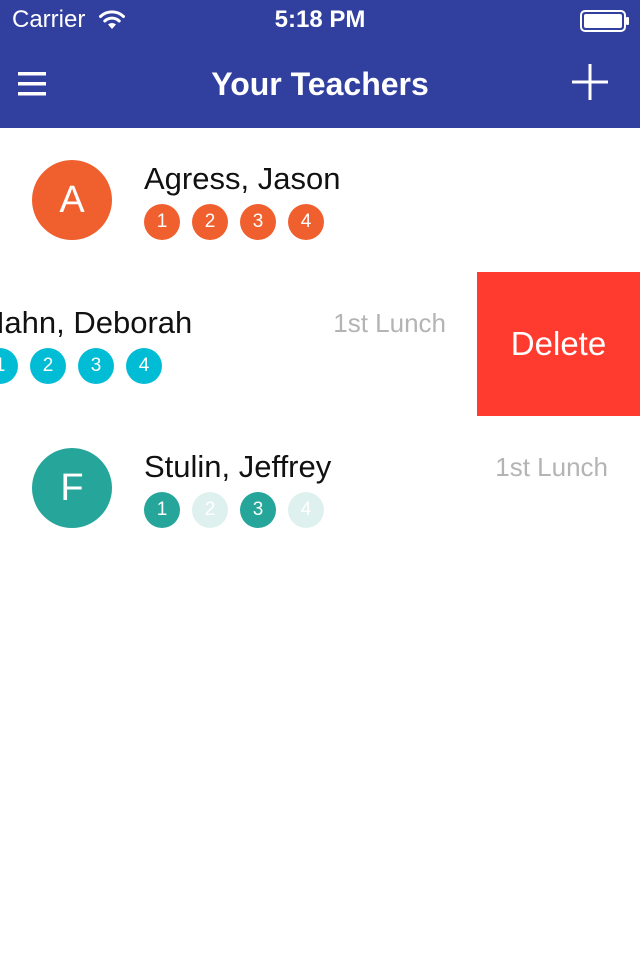 The height and width of the screenshot is (960, 640). What do you see at coordinates (238, 466) in the screenshot?
I see `teacher-name: Stulin, Jeffrey` at bounding box center [238, 466].